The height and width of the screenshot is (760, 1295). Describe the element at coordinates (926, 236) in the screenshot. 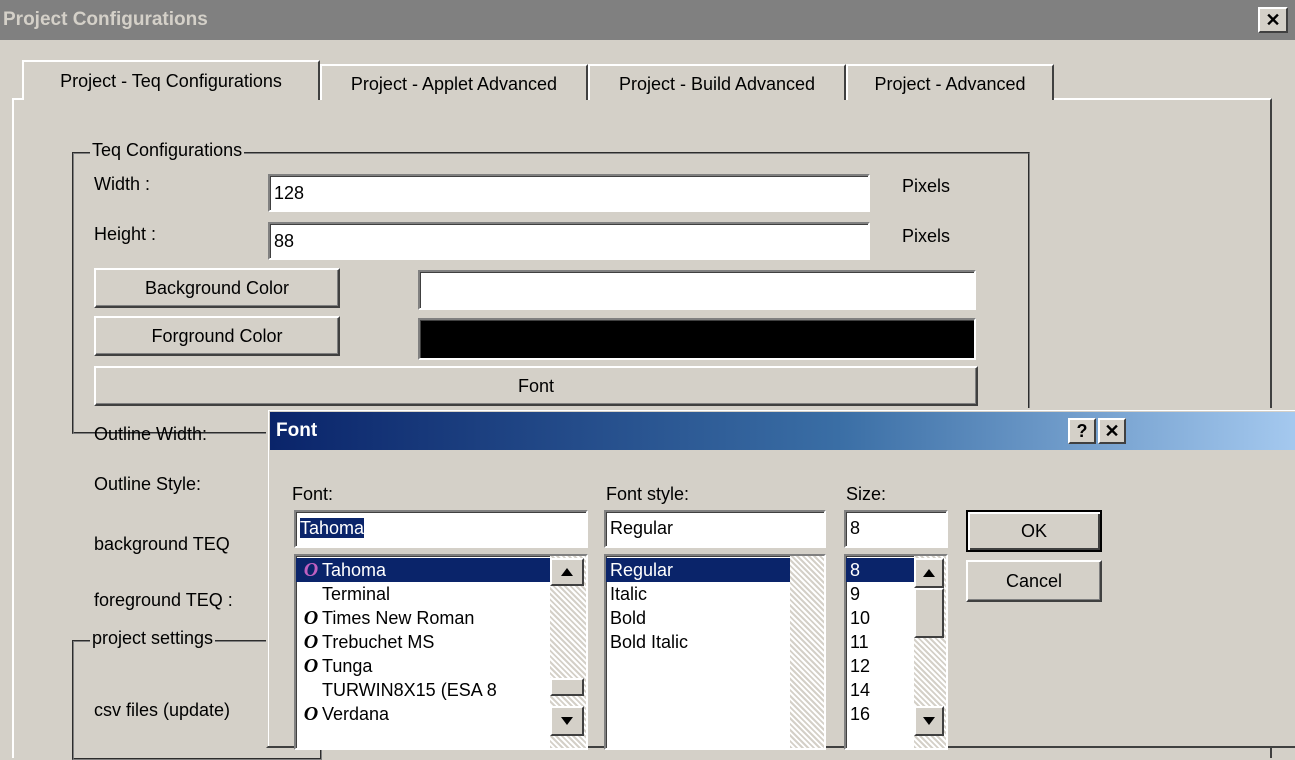

I see `height-unit: Pixels` at that location.